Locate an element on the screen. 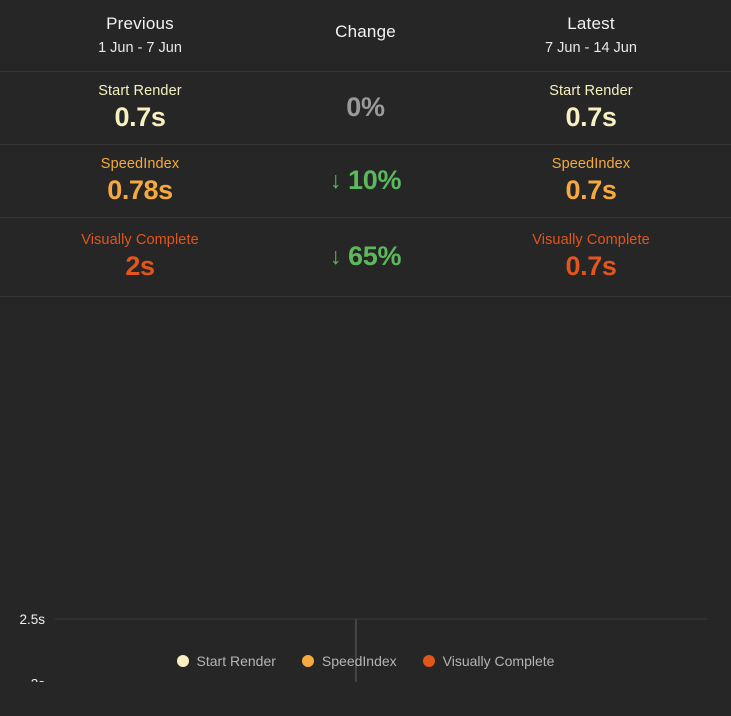  metric-value-start-render-previous: 0.7s is located at coordinates (140, 116).